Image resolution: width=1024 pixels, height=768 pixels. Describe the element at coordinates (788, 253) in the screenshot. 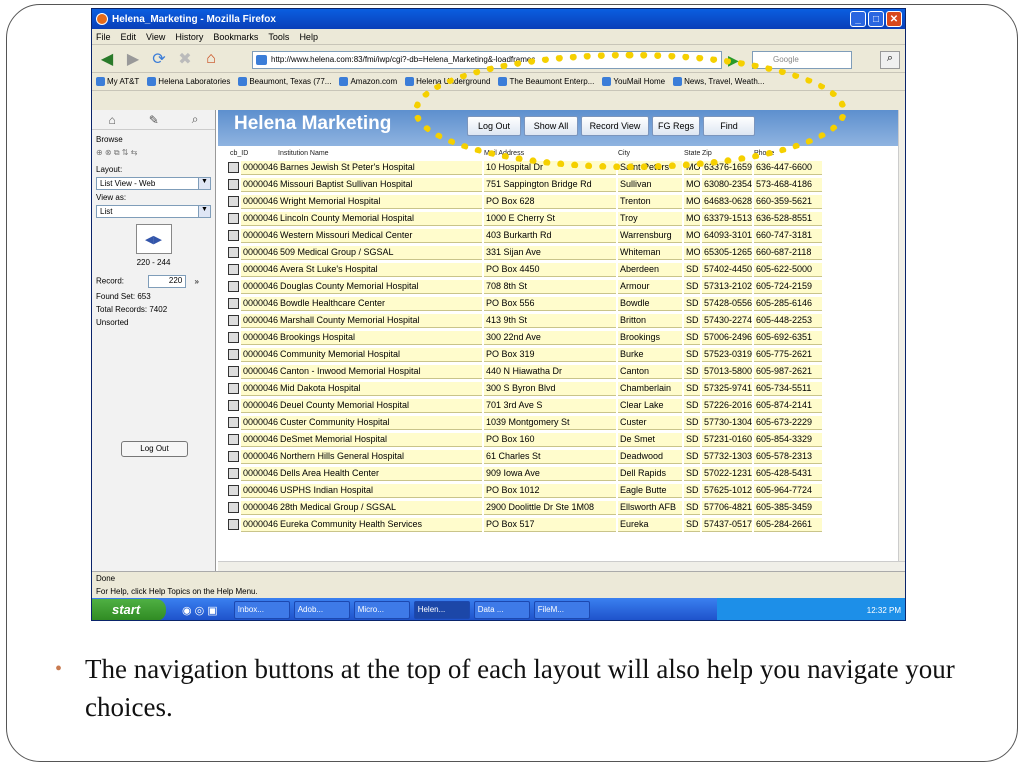

I see `table-cell: 660-687-2118` at that location.